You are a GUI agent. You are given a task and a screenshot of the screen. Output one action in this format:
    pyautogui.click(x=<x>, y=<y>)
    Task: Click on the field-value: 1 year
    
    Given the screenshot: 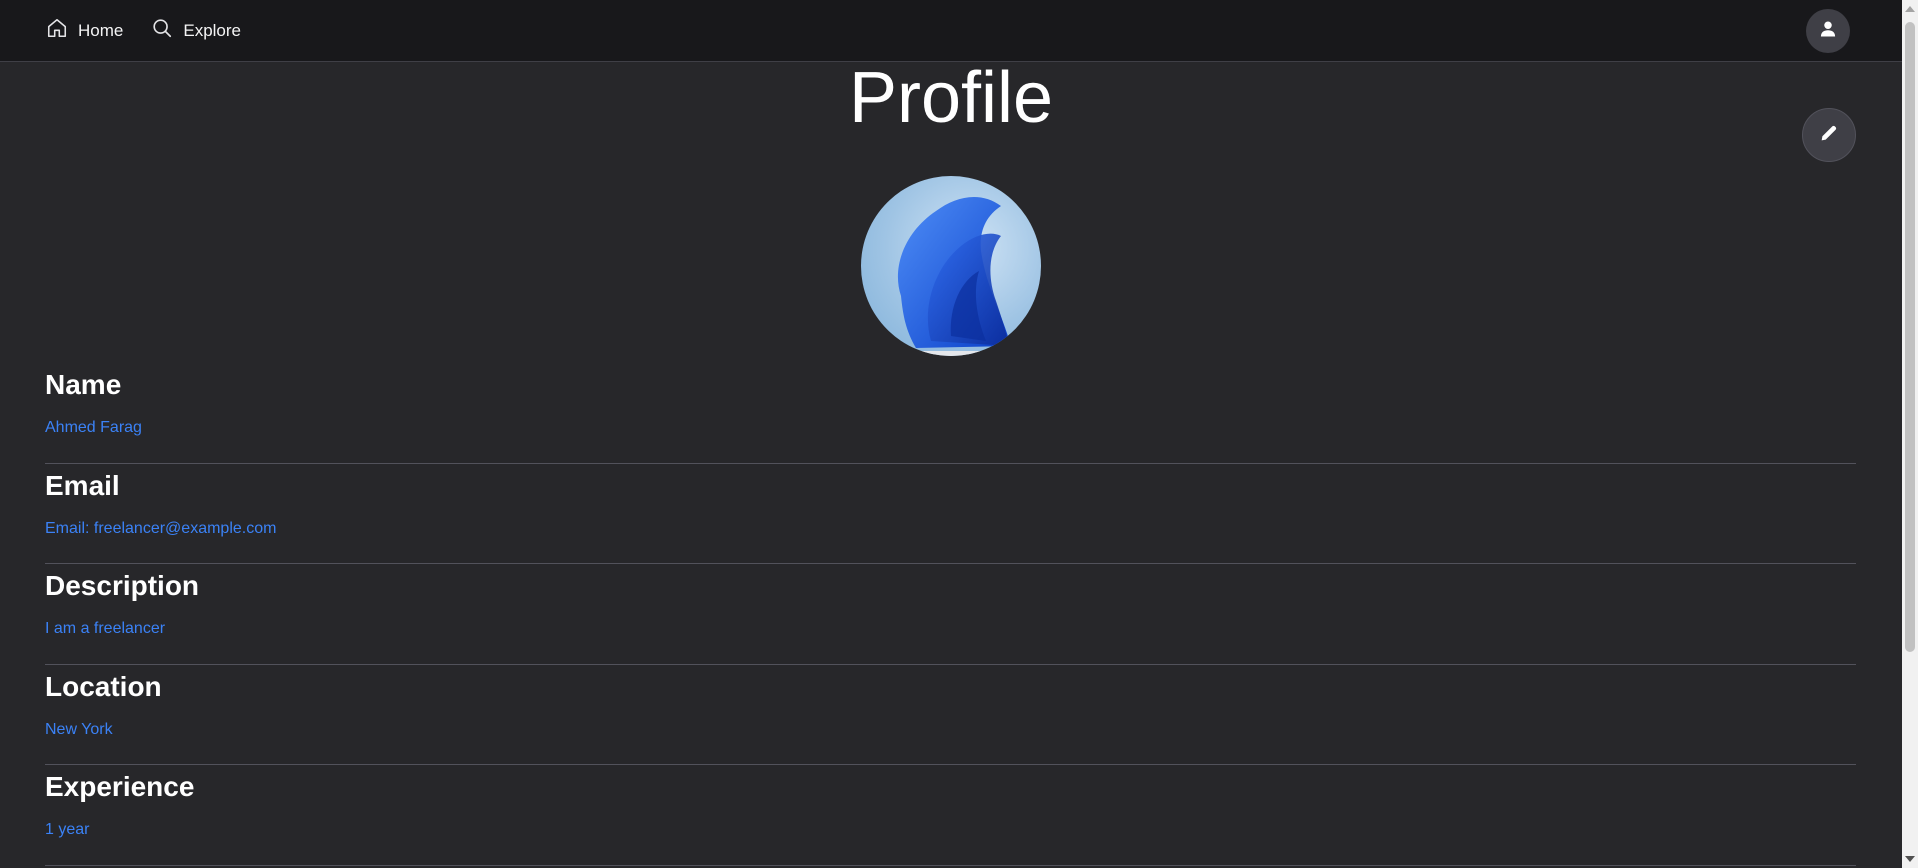 What is the action you would take?
    pyautogui.click(x=67, y=829)
    